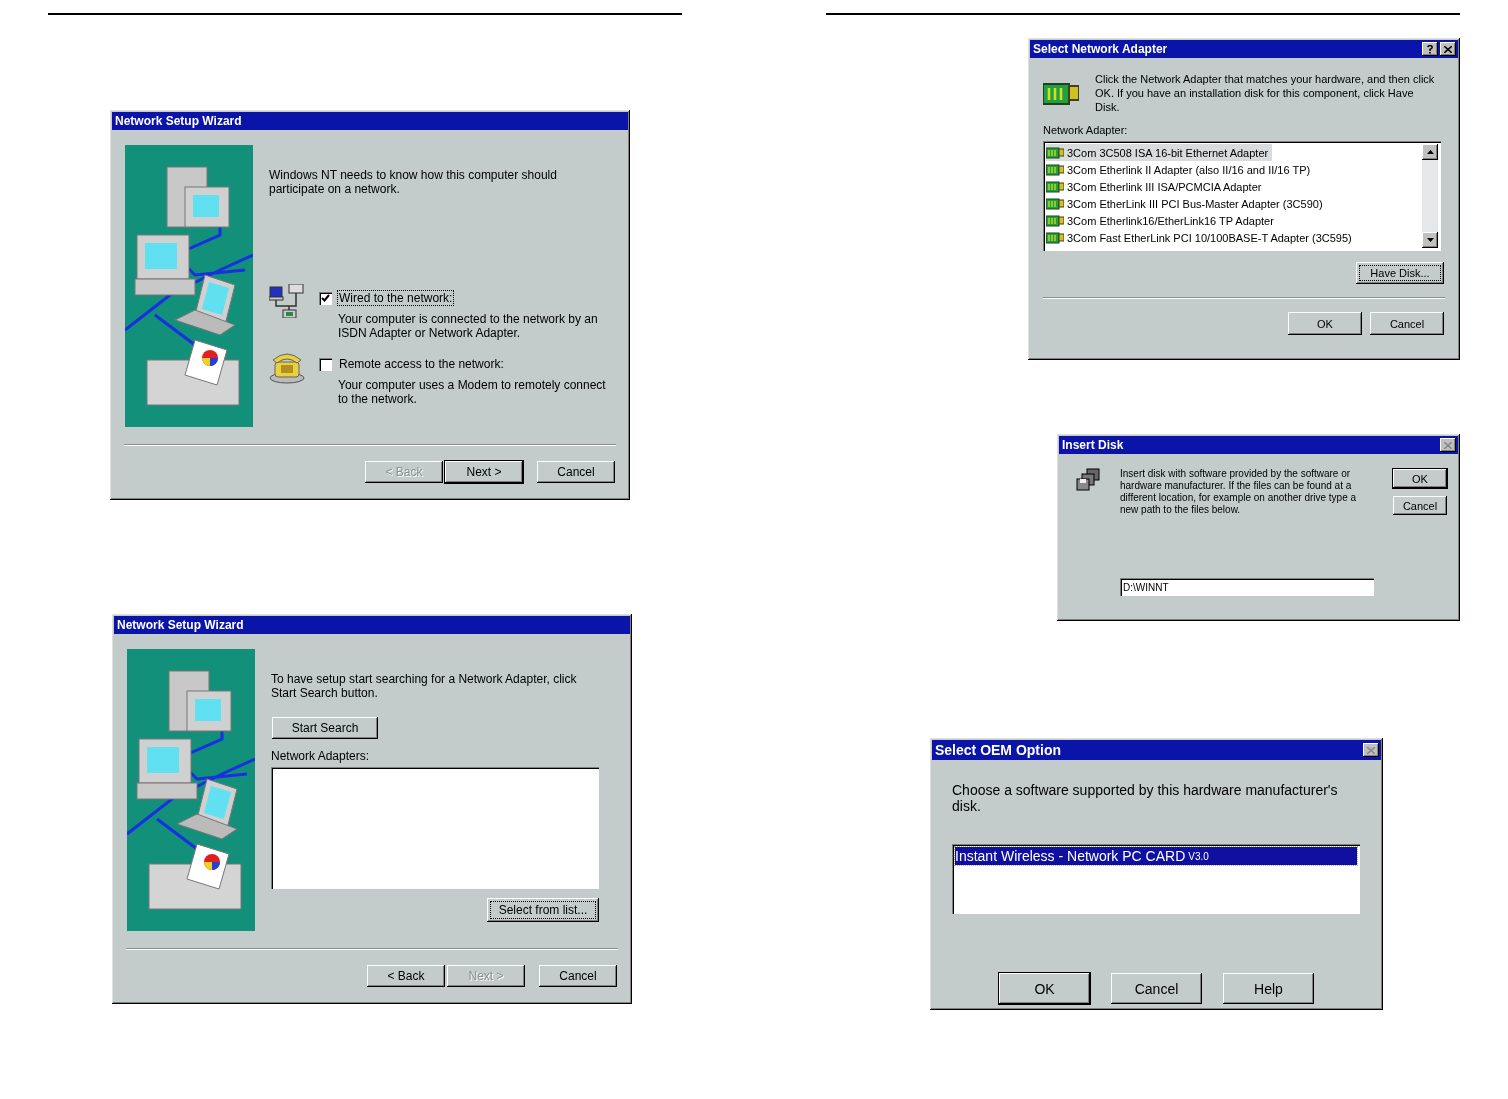 The image size is (1508, 1099). I want to click on version-label: V3.0, so click(1198, 856).